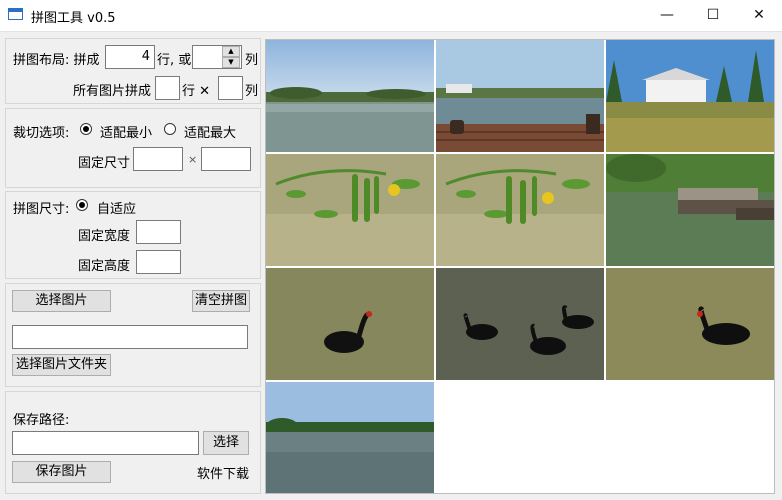 This screenshot has width=782, height=500. Describe the element at coordinates (126, 131) in the screenshot. I see `crop-min-label: 适配最小` at that location.